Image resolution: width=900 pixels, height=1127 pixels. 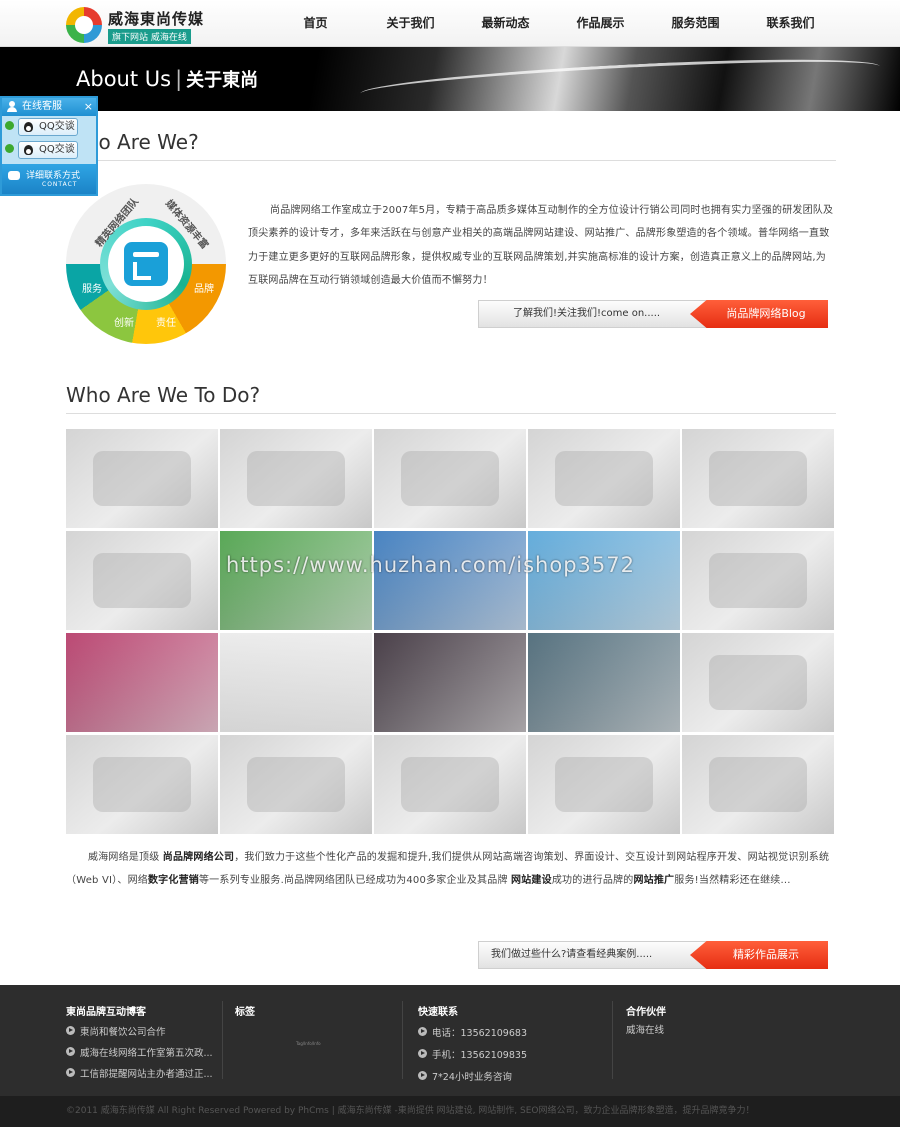 What do you see at coordinates (84, 25) in the screenshot?
I see `logo-mark-icon` at bounding box center [84, 25].